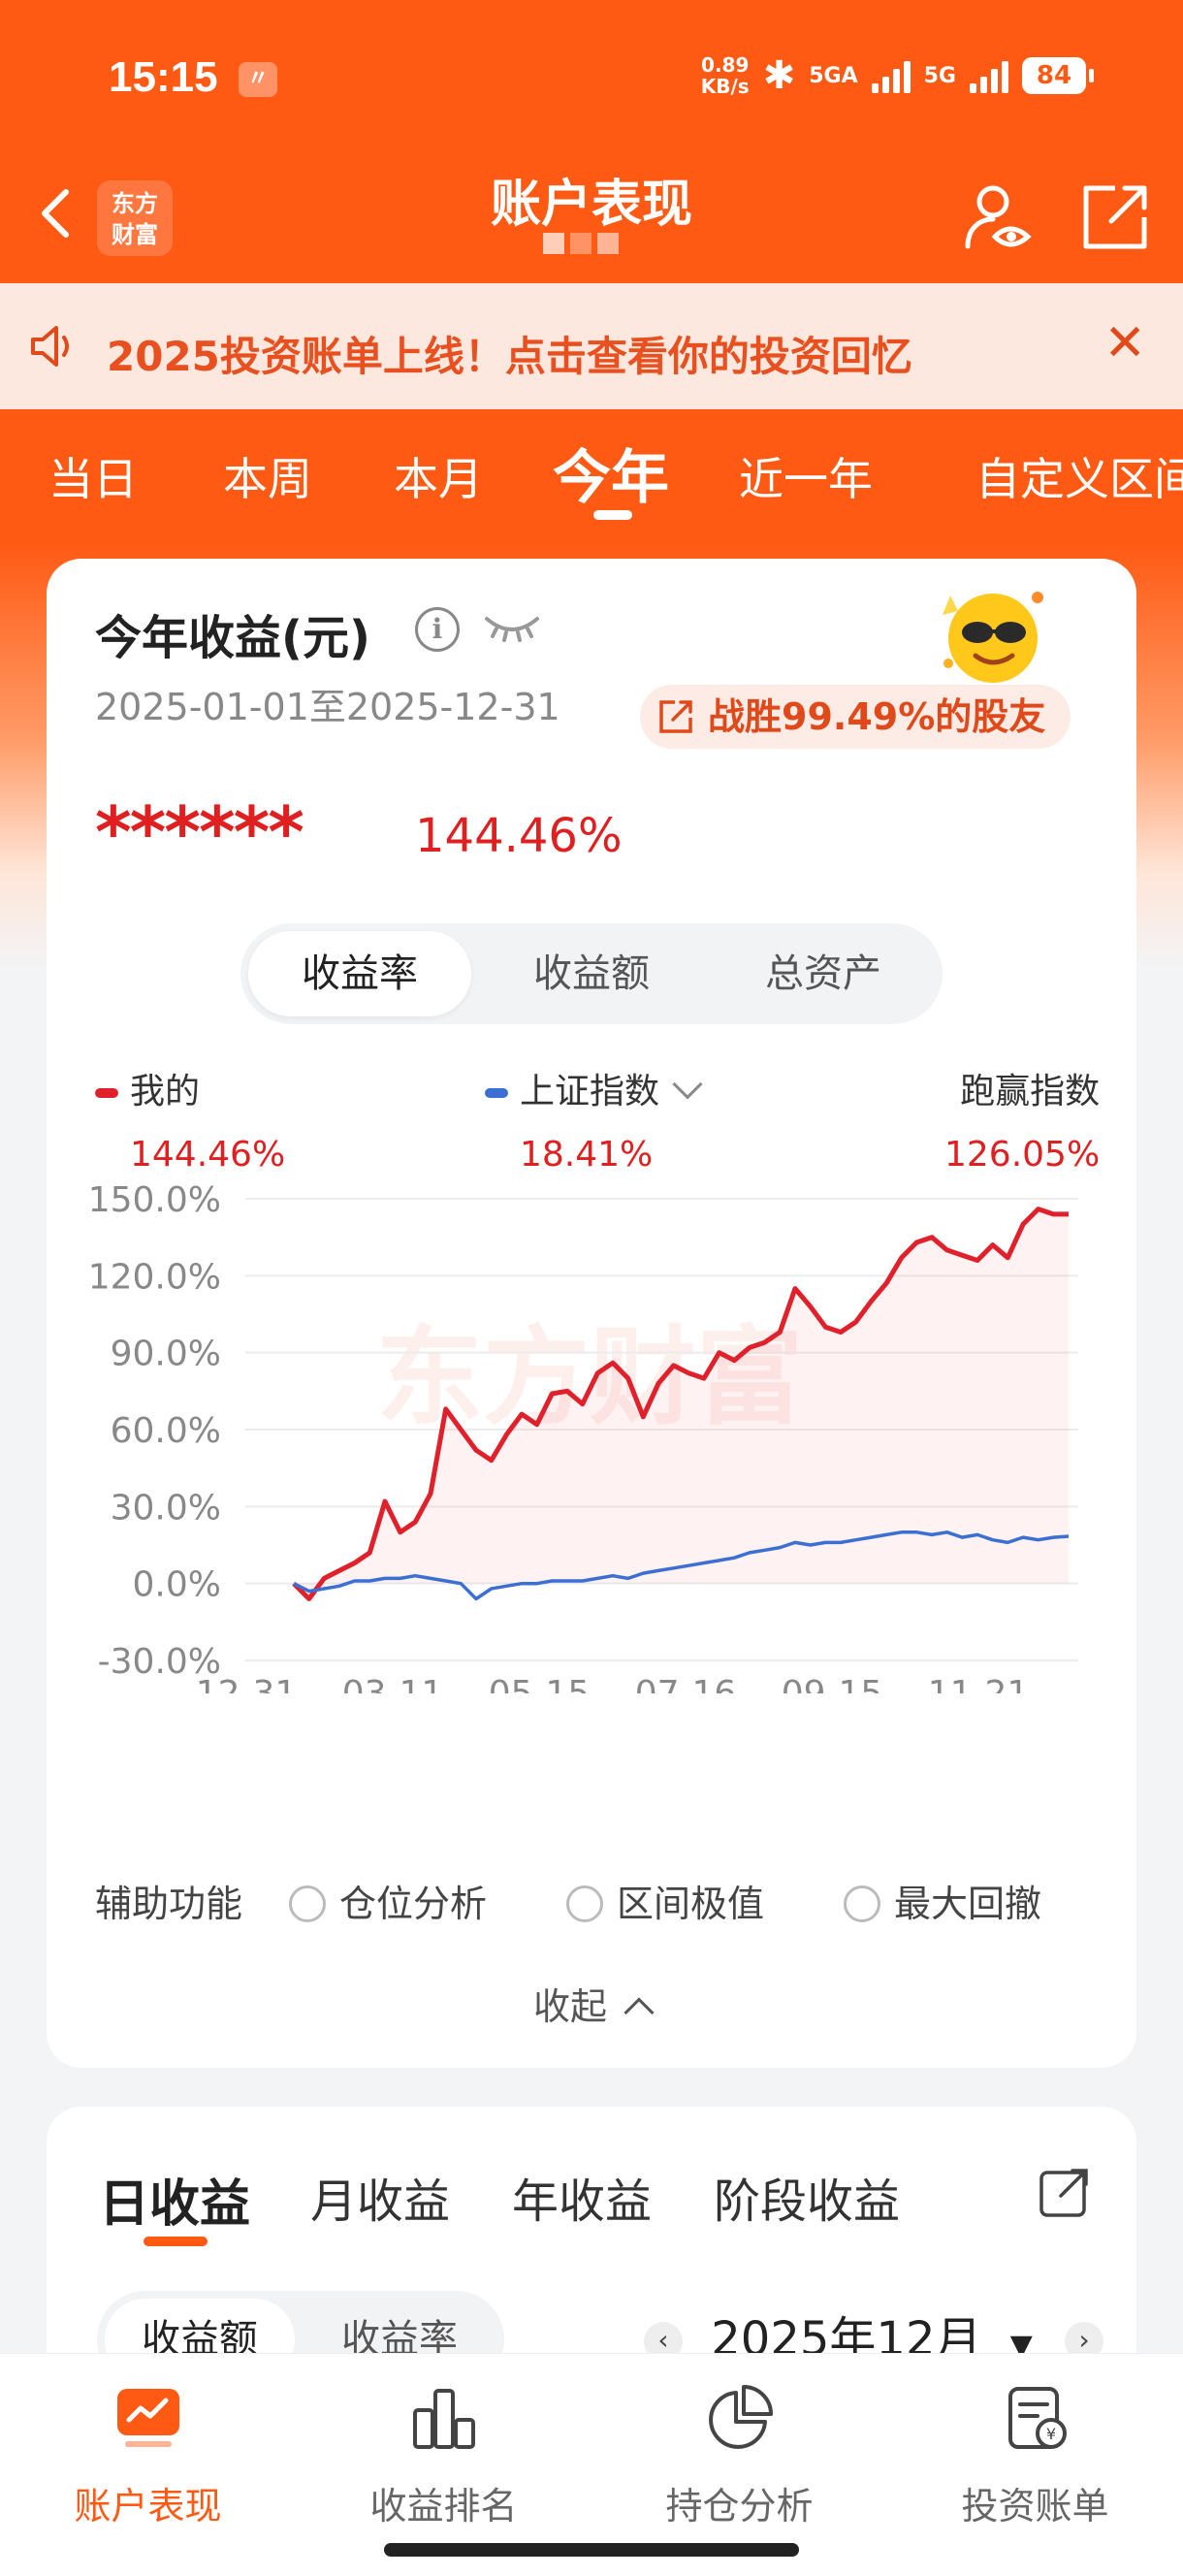 The image size is (1183, 2576). Describe the element at coordinates (833, 75) in the screenshot. I see `sim1-type: 5GA` at that location.